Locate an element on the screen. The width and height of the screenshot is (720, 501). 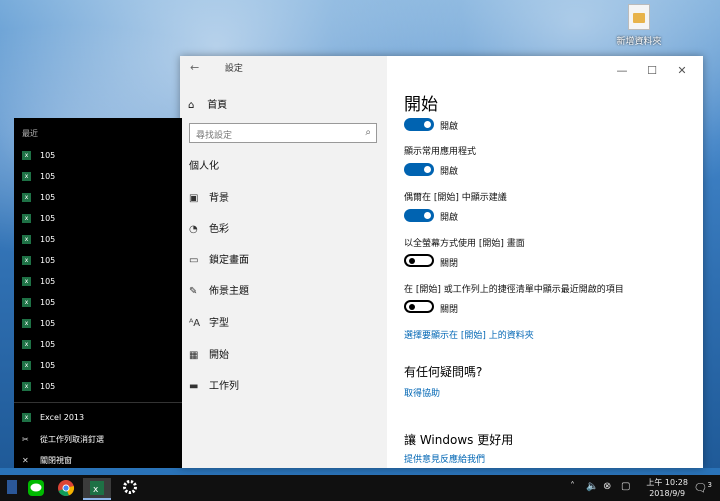
palette-icon: ◔ is located at coordinates (193, 229).